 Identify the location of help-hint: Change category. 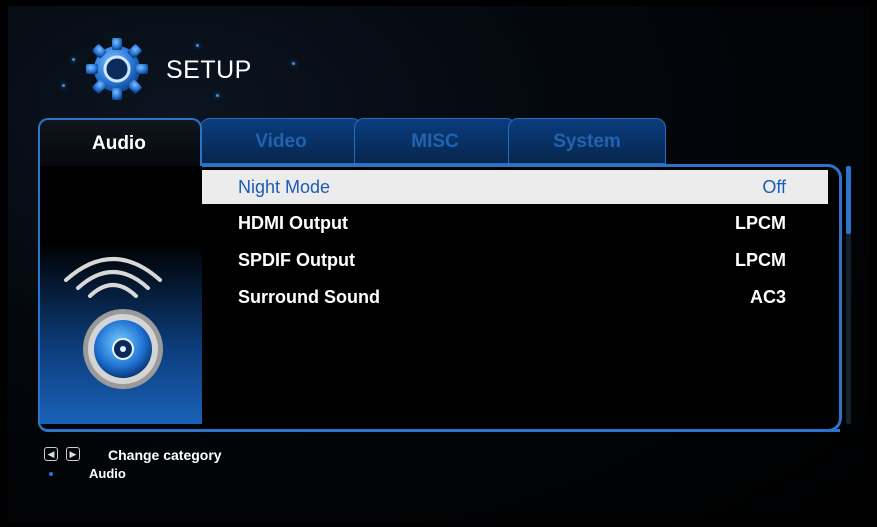
(165, 455).